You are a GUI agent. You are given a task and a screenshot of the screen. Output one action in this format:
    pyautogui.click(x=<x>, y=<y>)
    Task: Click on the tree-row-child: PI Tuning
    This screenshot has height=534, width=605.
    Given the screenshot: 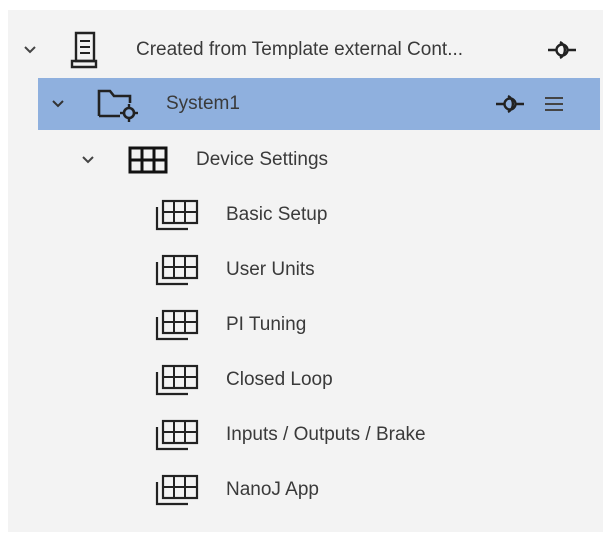 What is the action you would take?
    pyautogui.click(x=305, y=325)
    